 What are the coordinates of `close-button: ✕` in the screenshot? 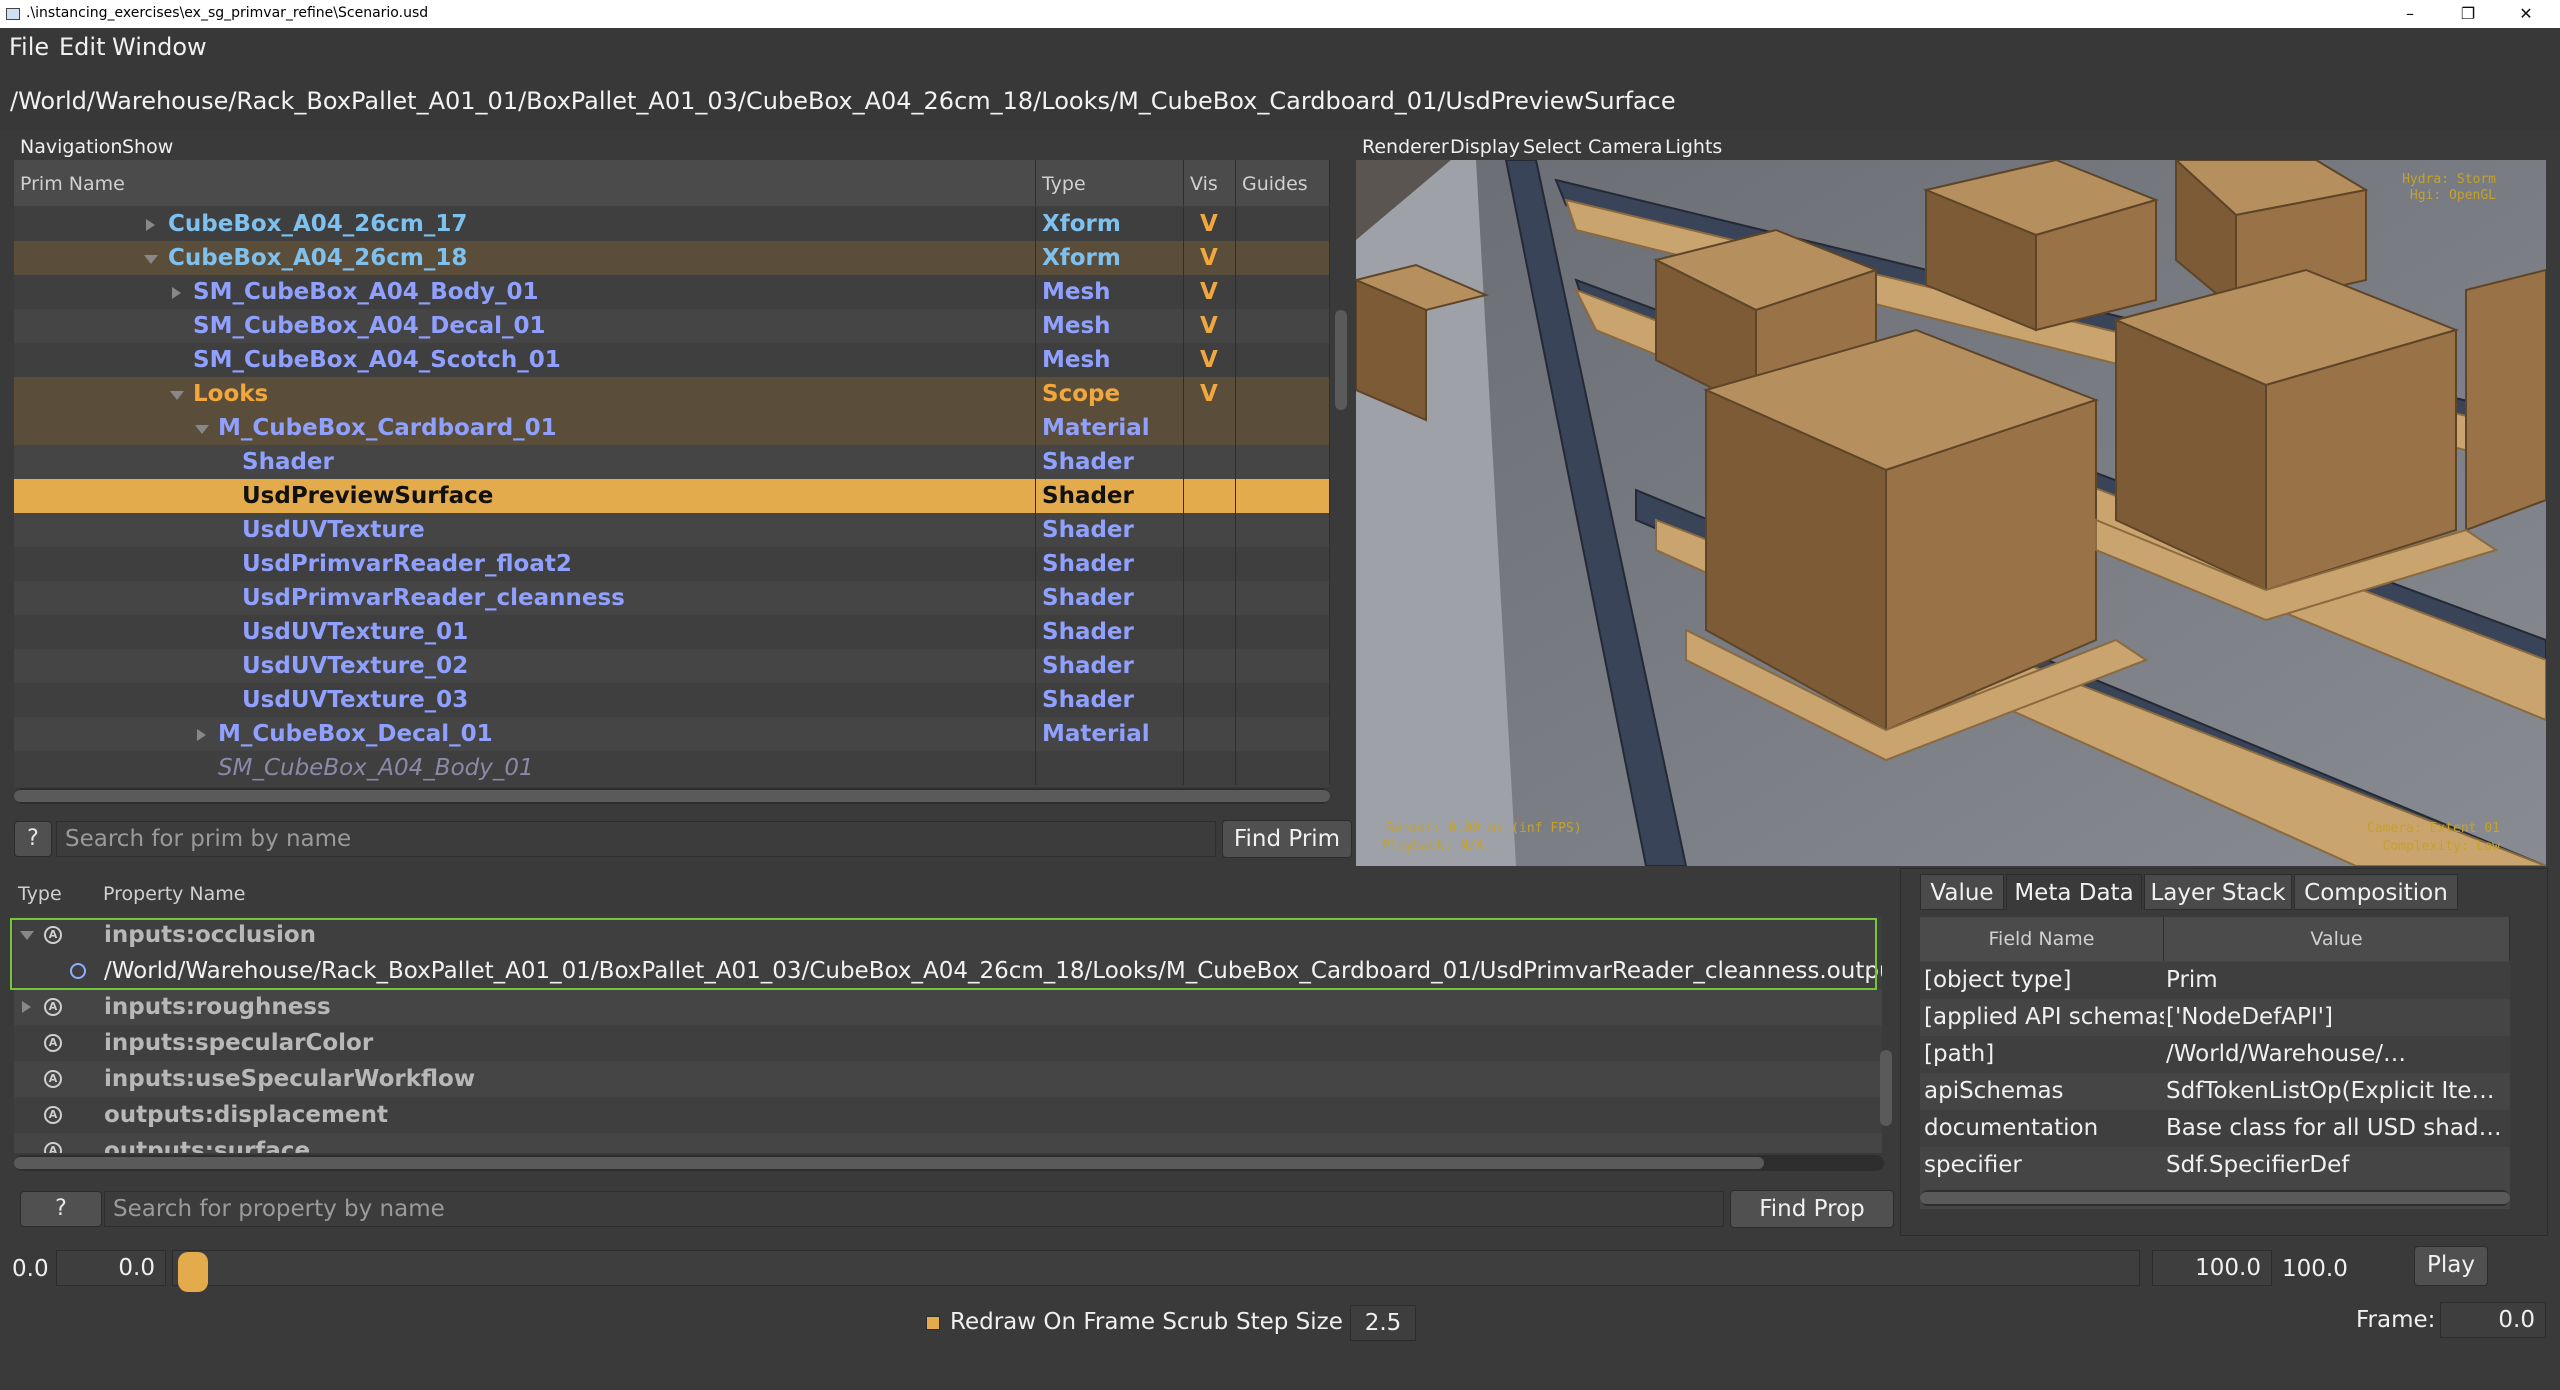 It's located at (2526, 14).